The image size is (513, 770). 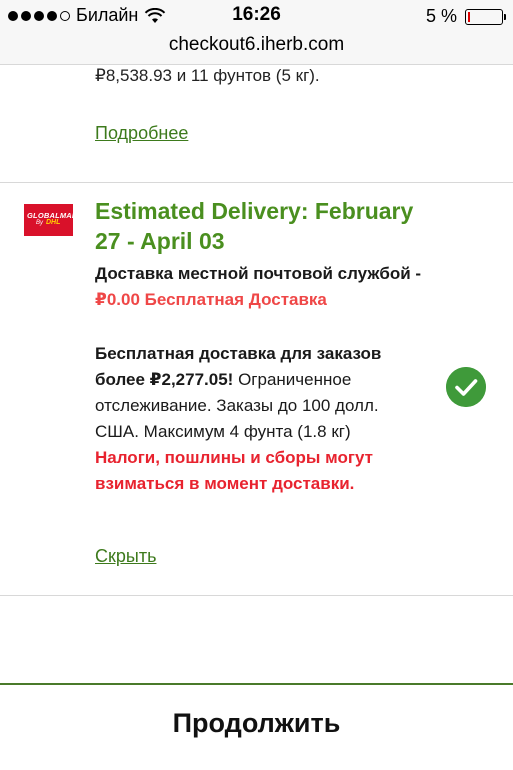 What do you see at coordinates (256, 684) in the screenshot?
I see `footer-divider` at bounding box center [256, 684].